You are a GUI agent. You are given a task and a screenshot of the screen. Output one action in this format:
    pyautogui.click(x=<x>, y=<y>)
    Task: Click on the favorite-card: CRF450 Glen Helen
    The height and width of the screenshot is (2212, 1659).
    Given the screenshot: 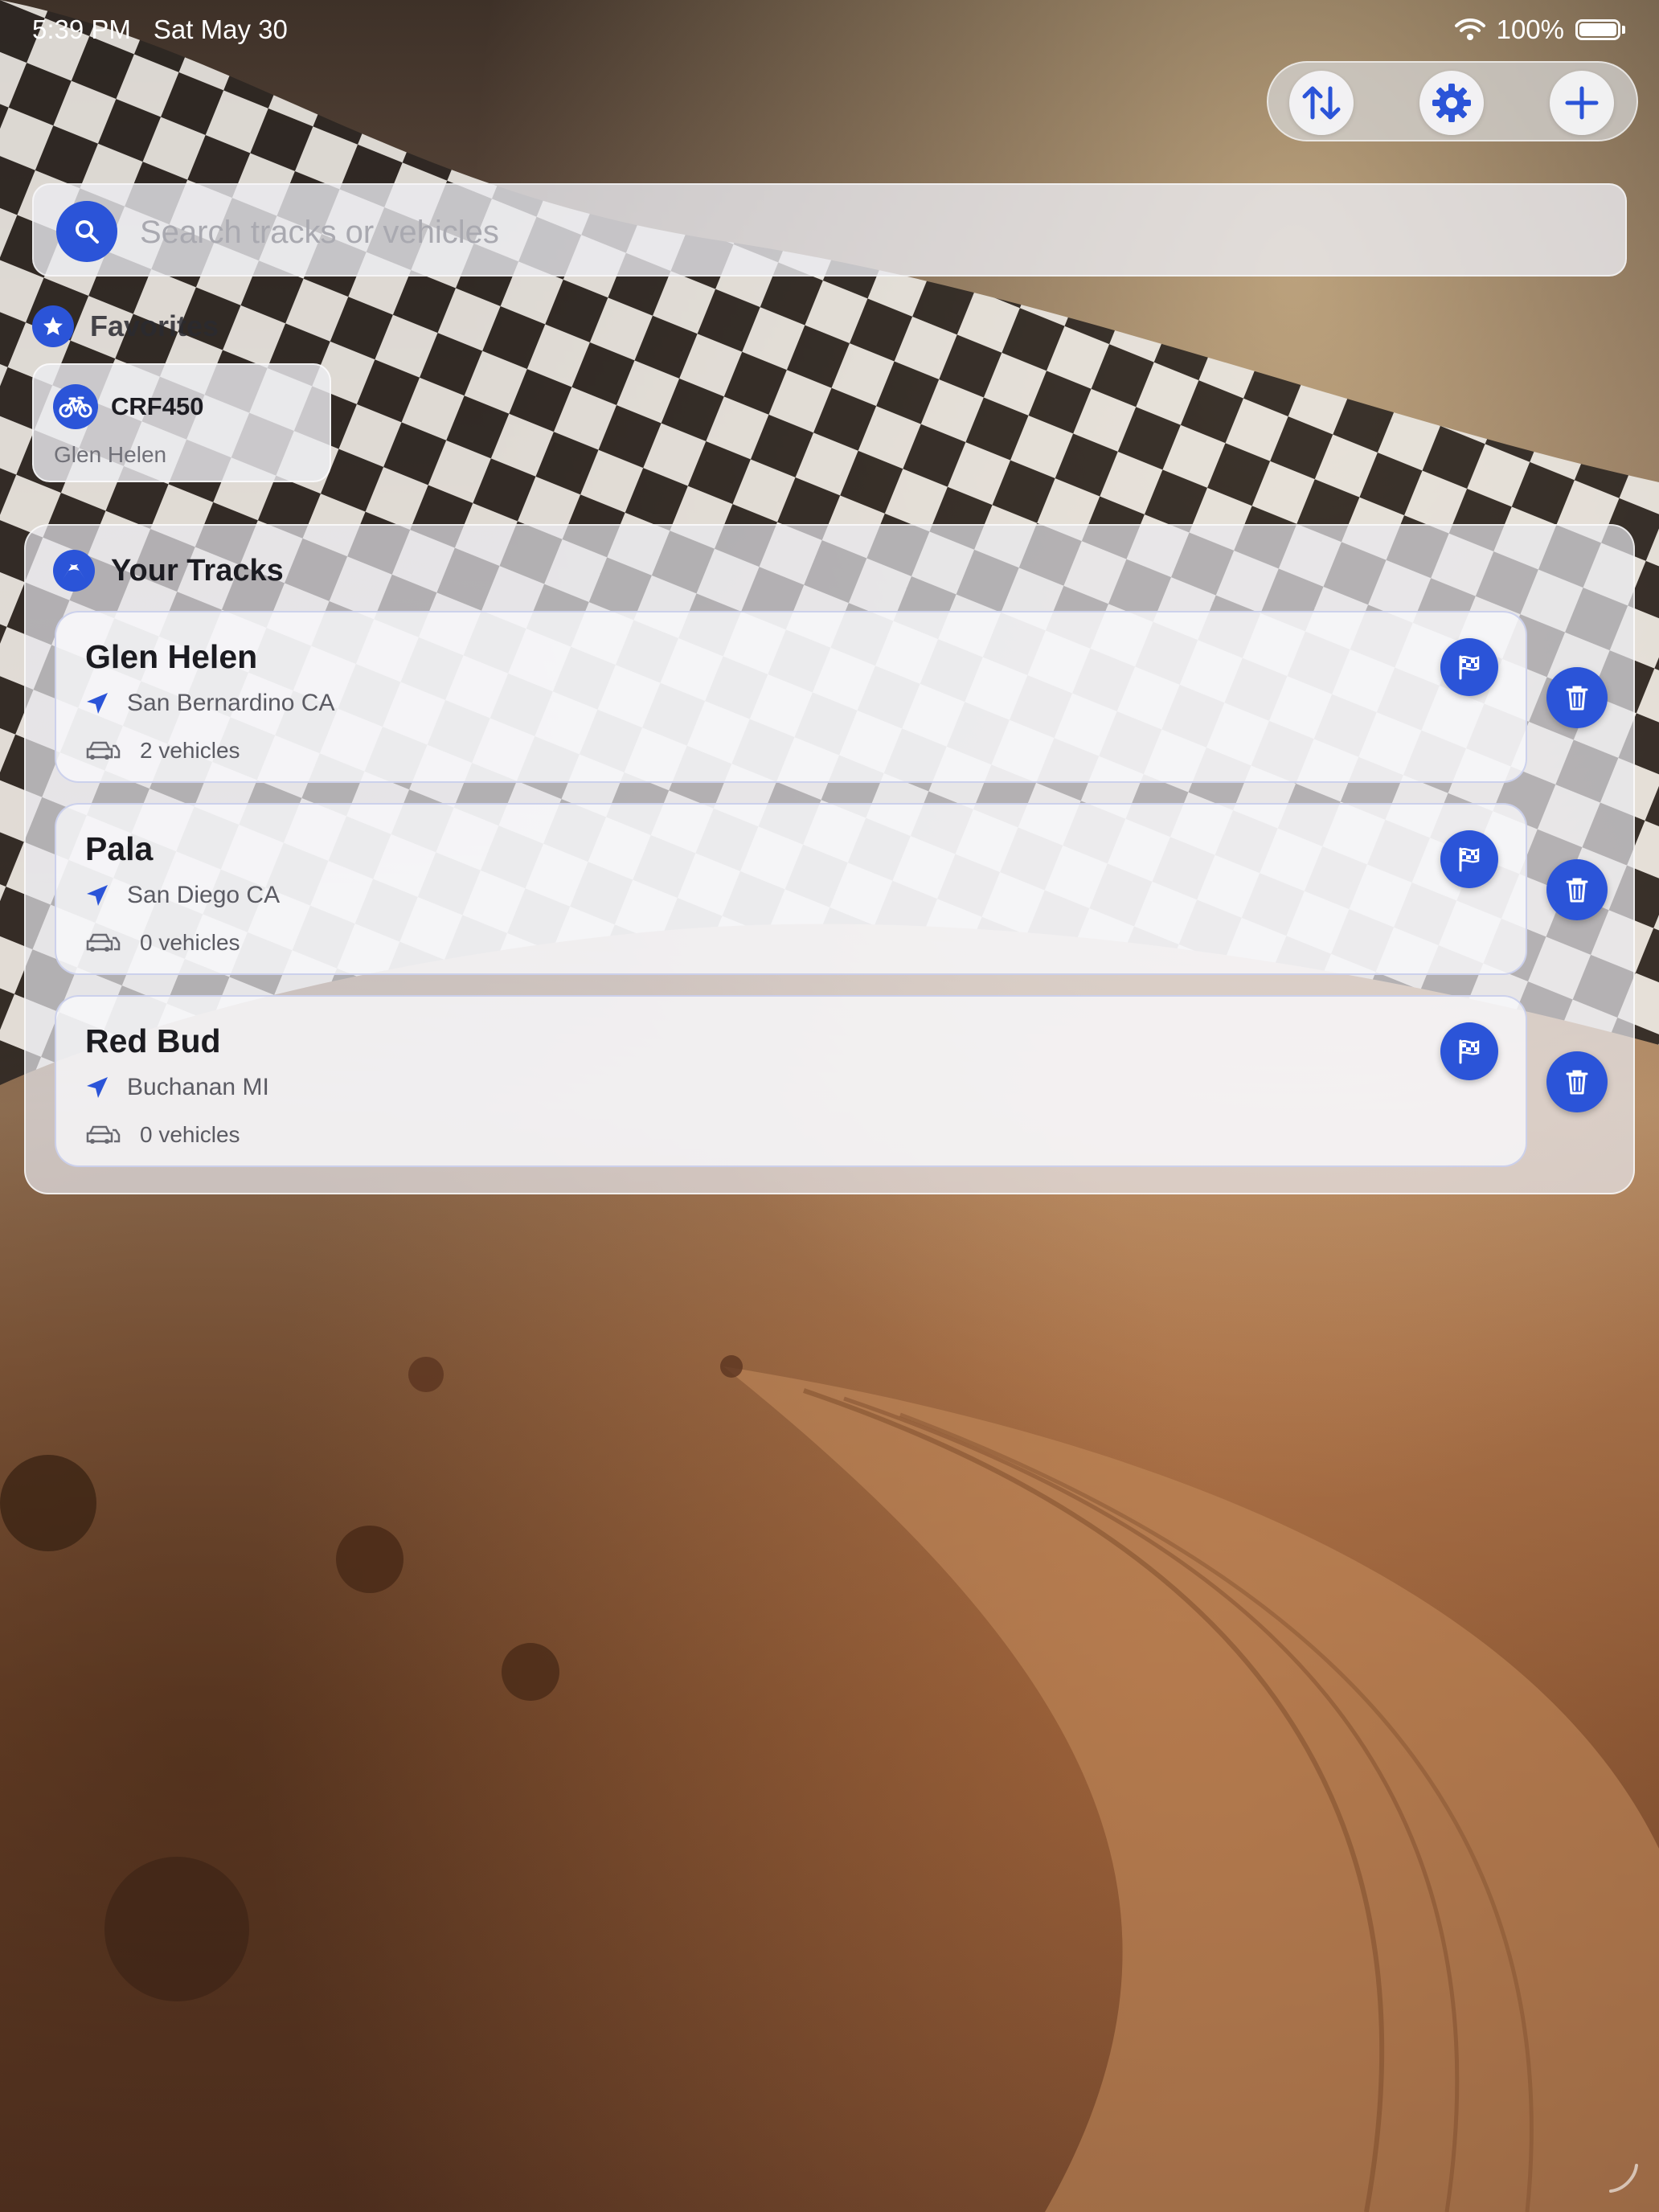 What is the action you would take?
    pyautogui.click(x=181, y=422)
    